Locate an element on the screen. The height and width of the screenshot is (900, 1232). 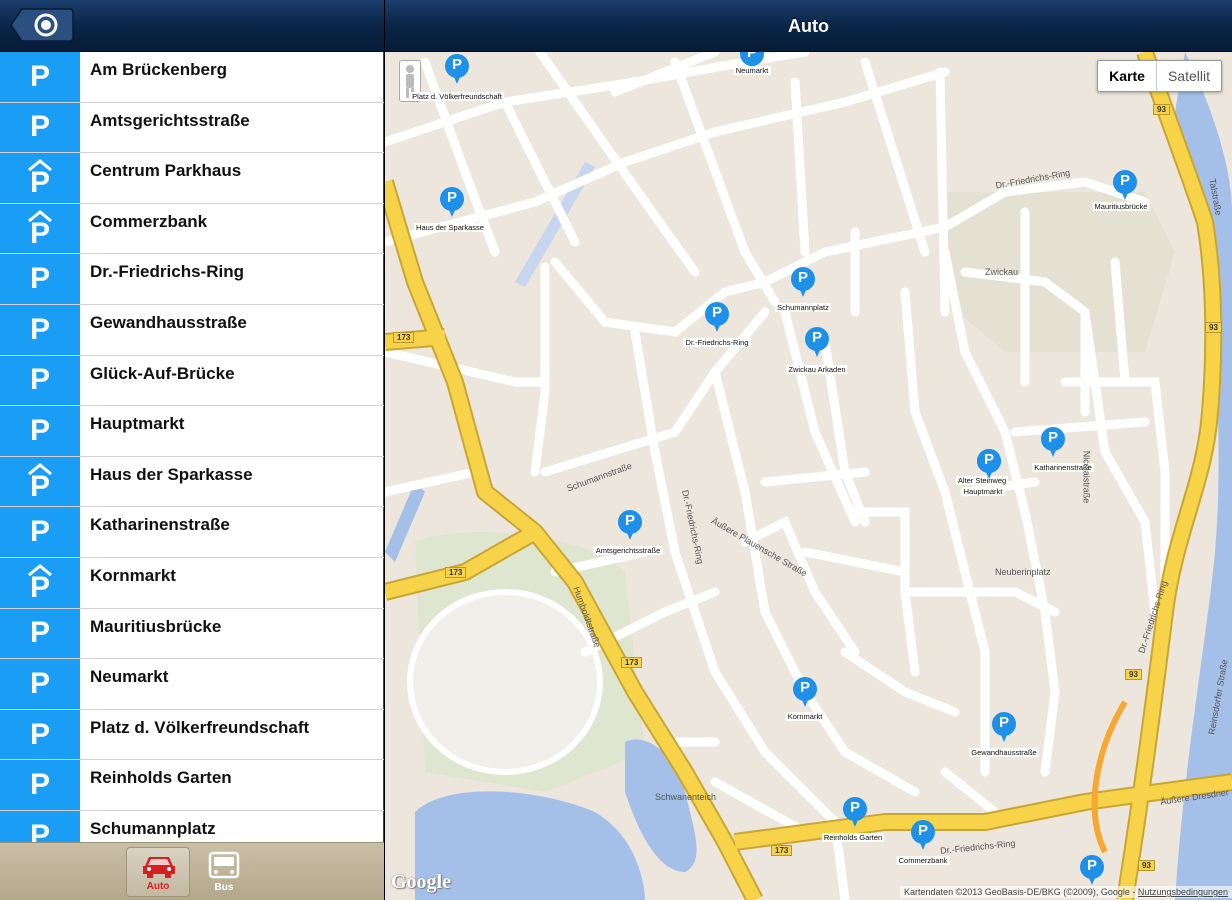
parking-pin-label: Kornmarkt is located at coordinates (805, 716).